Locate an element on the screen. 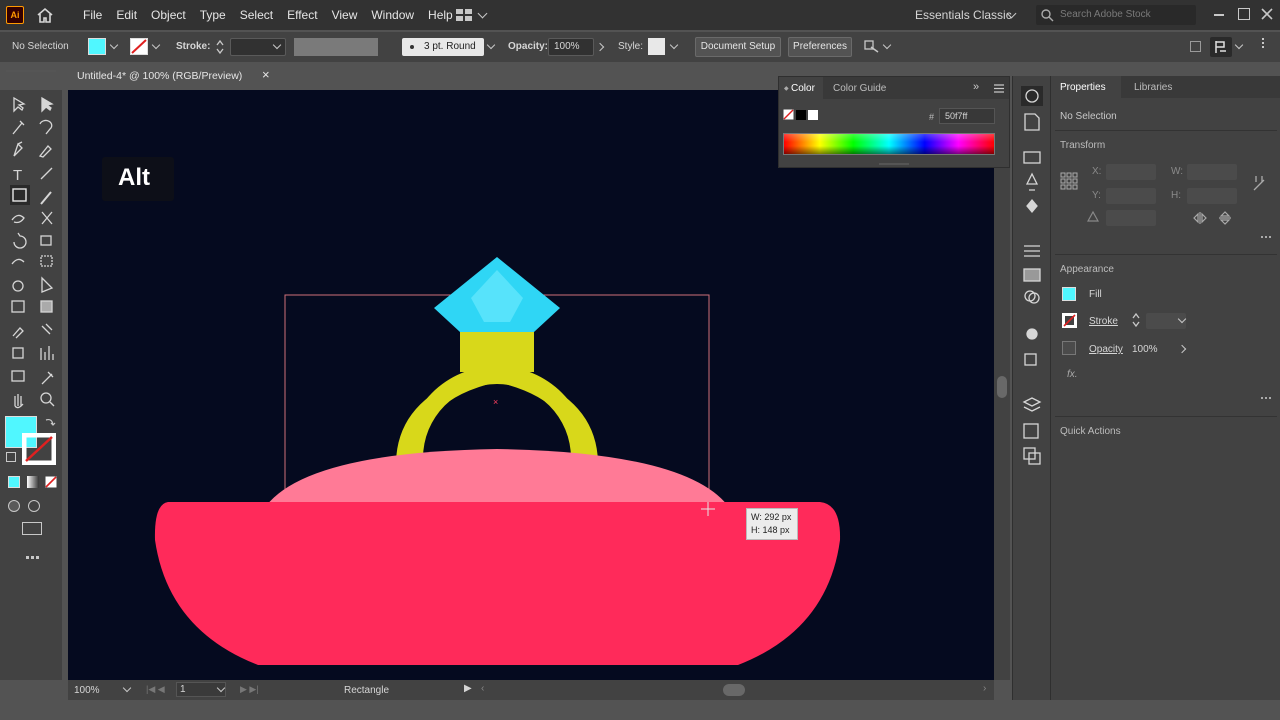 The image size is (1280, 720). constrain-proportions-icon is located at coordinates (1259, 183).